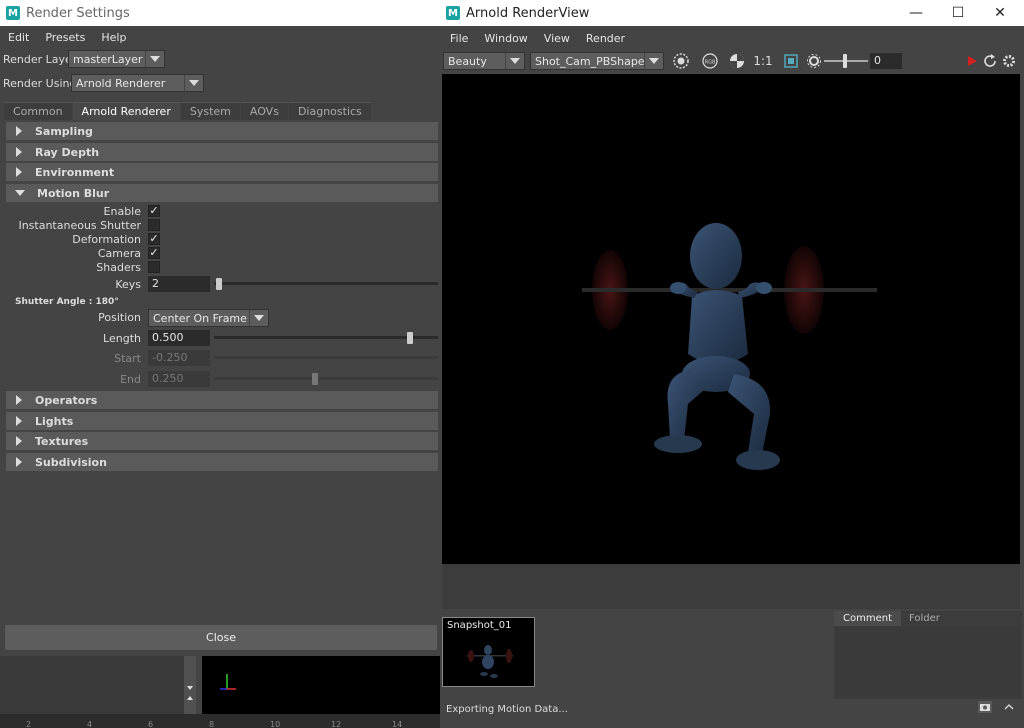  I want to click on outliner-panel, so click(97, 685).